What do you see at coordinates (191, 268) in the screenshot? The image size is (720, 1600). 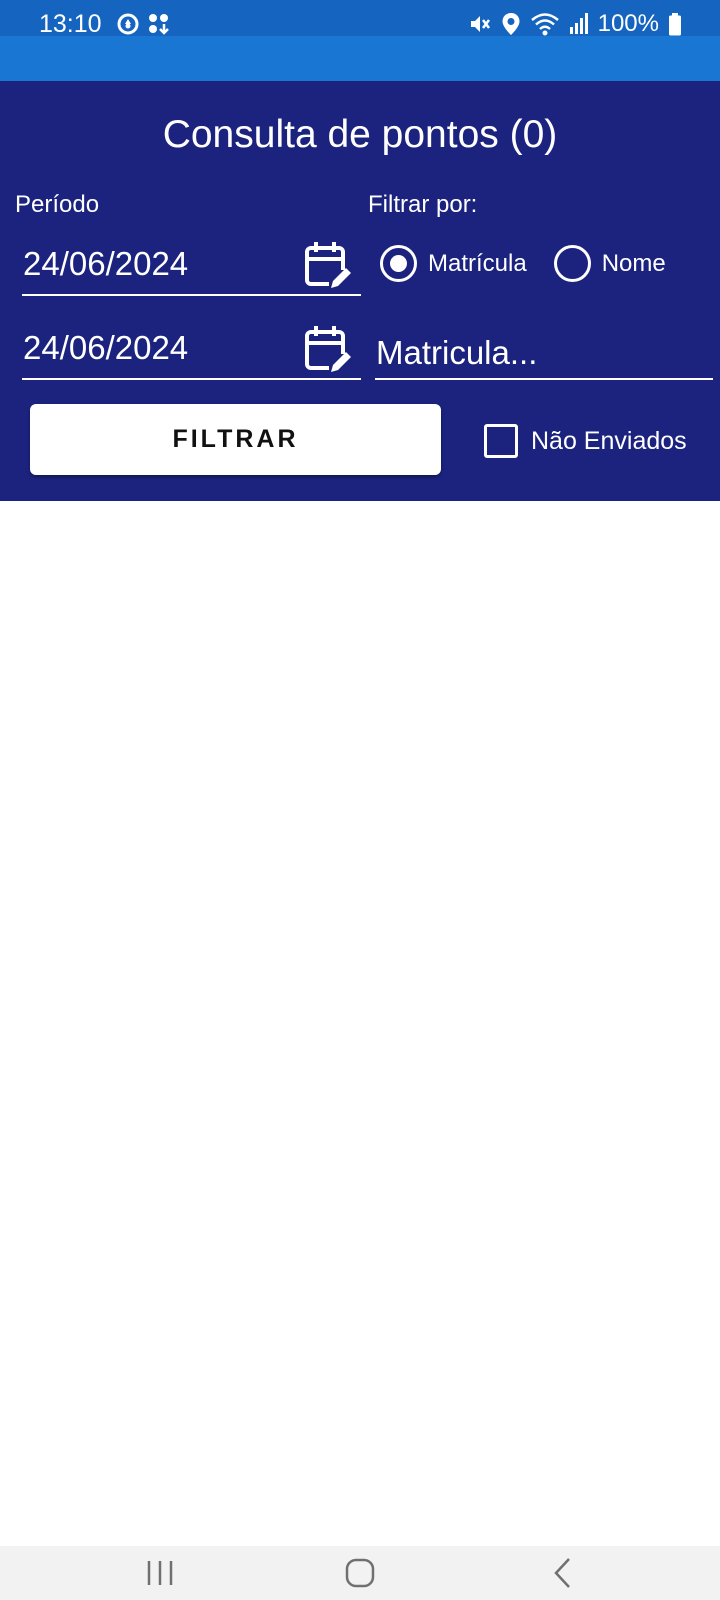 I see `start-date-field: 24/06/2024` at bounding box center [191, 268].